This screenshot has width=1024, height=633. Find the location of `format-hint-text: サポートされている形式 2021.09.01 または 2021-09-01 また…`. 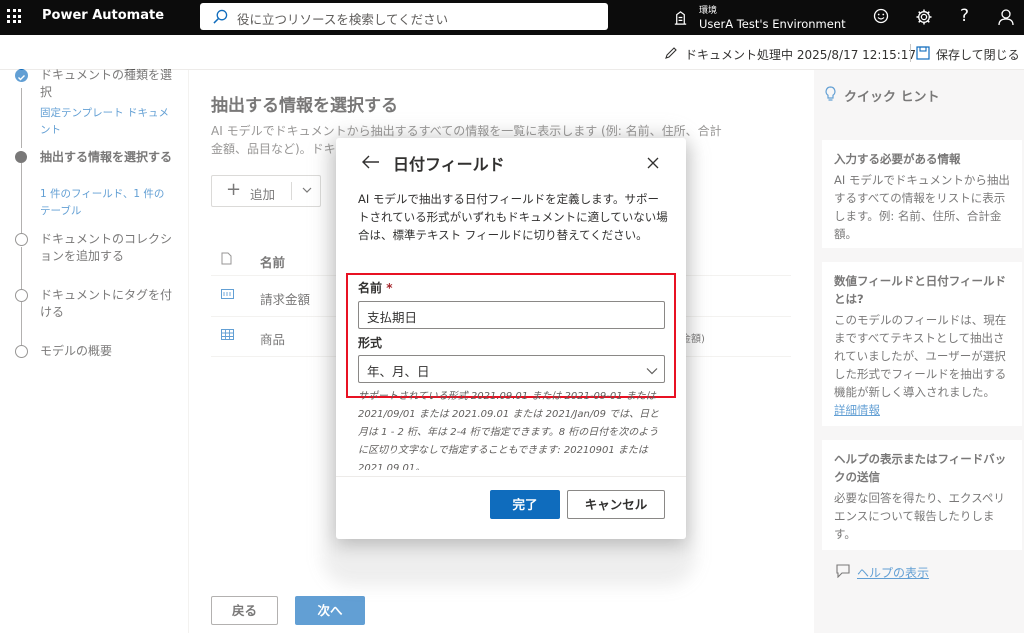

format-hint-text: サポートされている形式 2021.09.01 または 2021-09-01 また… is located at coordinates (509, 430).